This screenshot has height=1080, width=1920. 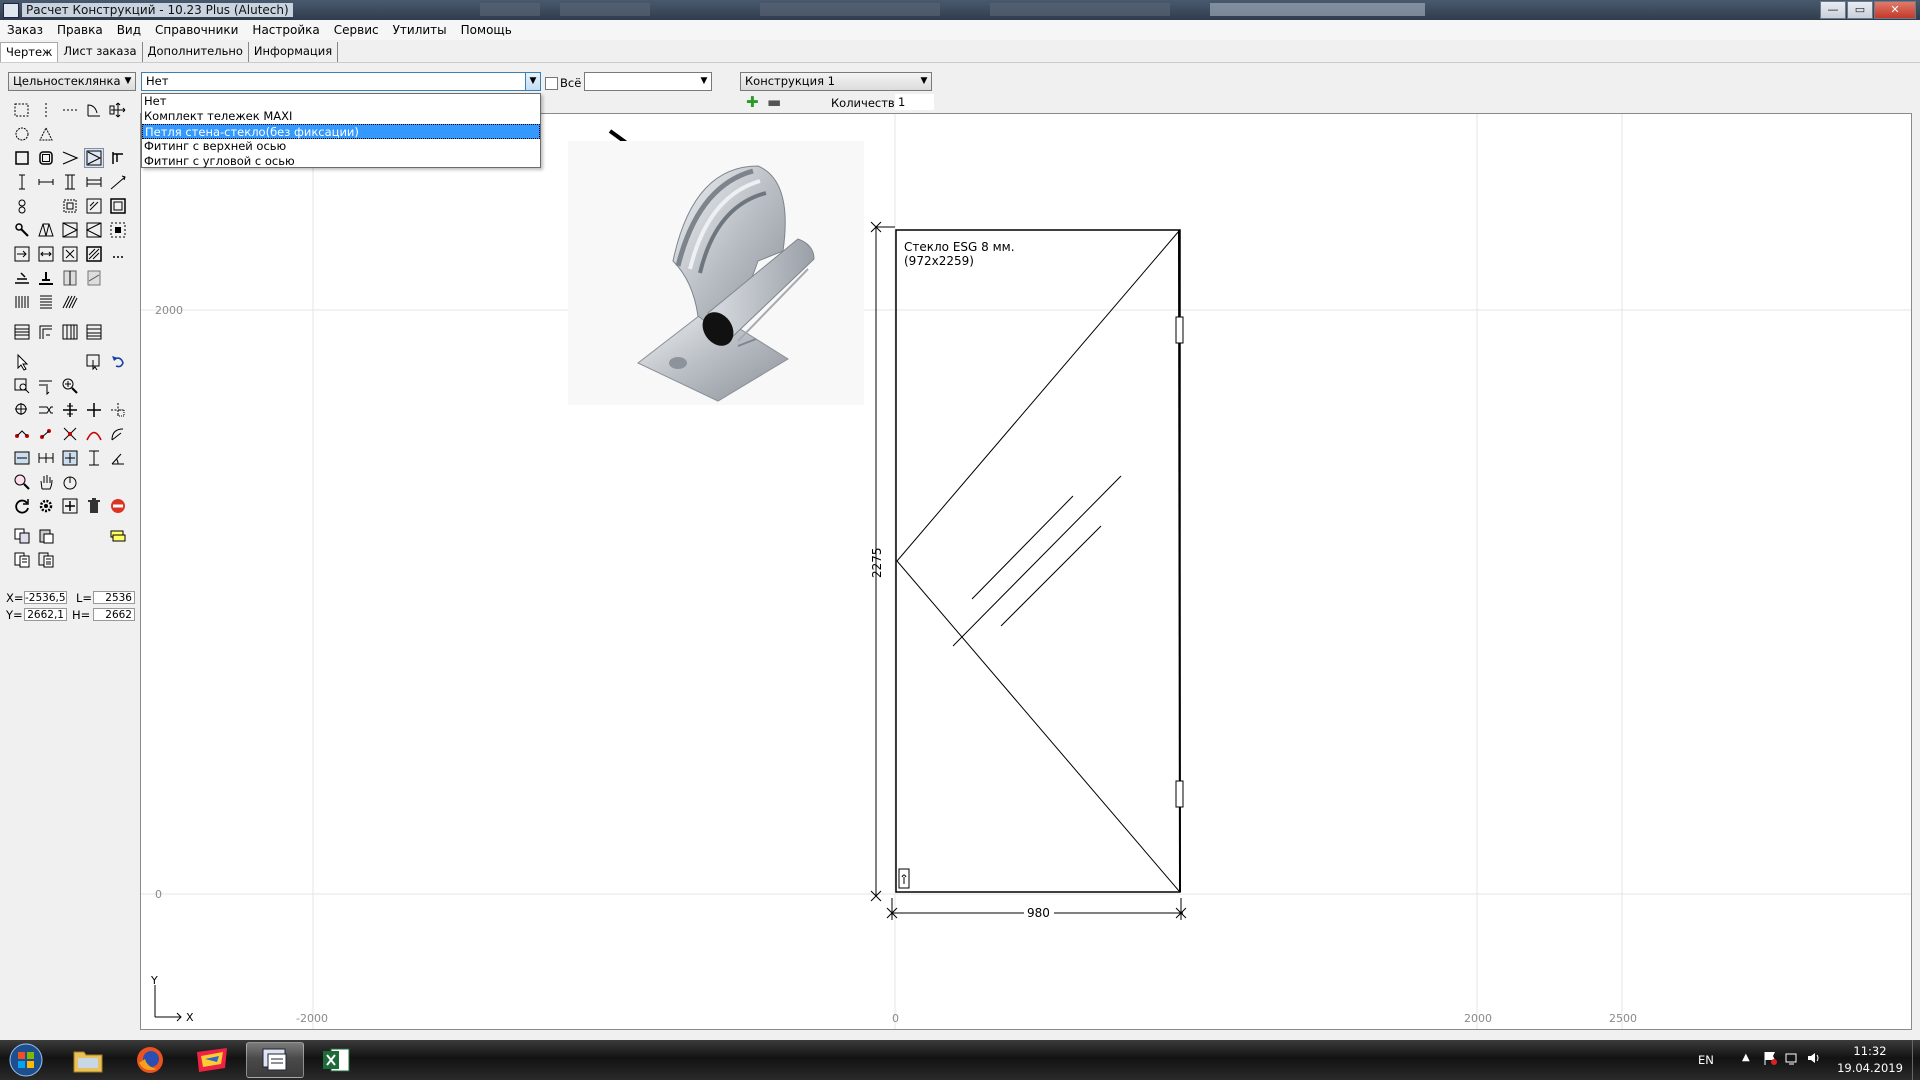 I want to click on tab-info: Информация, so click(x=293, y=52).